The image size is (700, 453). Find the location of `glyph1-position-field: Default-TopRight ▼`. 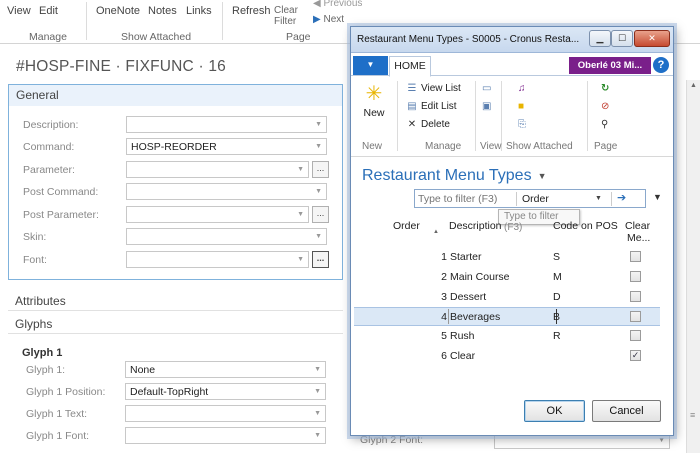

glyph1-position-field: Default-TopRight ▼ is located at coordinates (225, 391).